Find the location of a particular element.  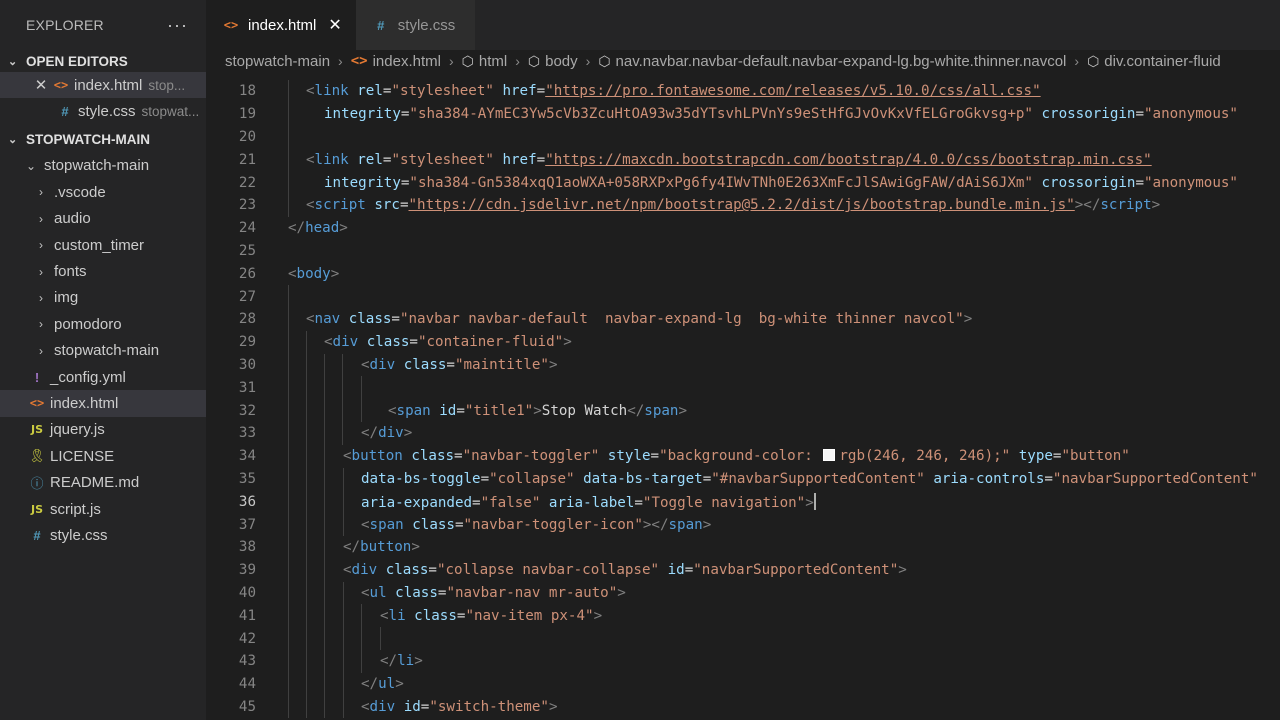

tab-style-css: # style.css is located at coordinates (415, 25).